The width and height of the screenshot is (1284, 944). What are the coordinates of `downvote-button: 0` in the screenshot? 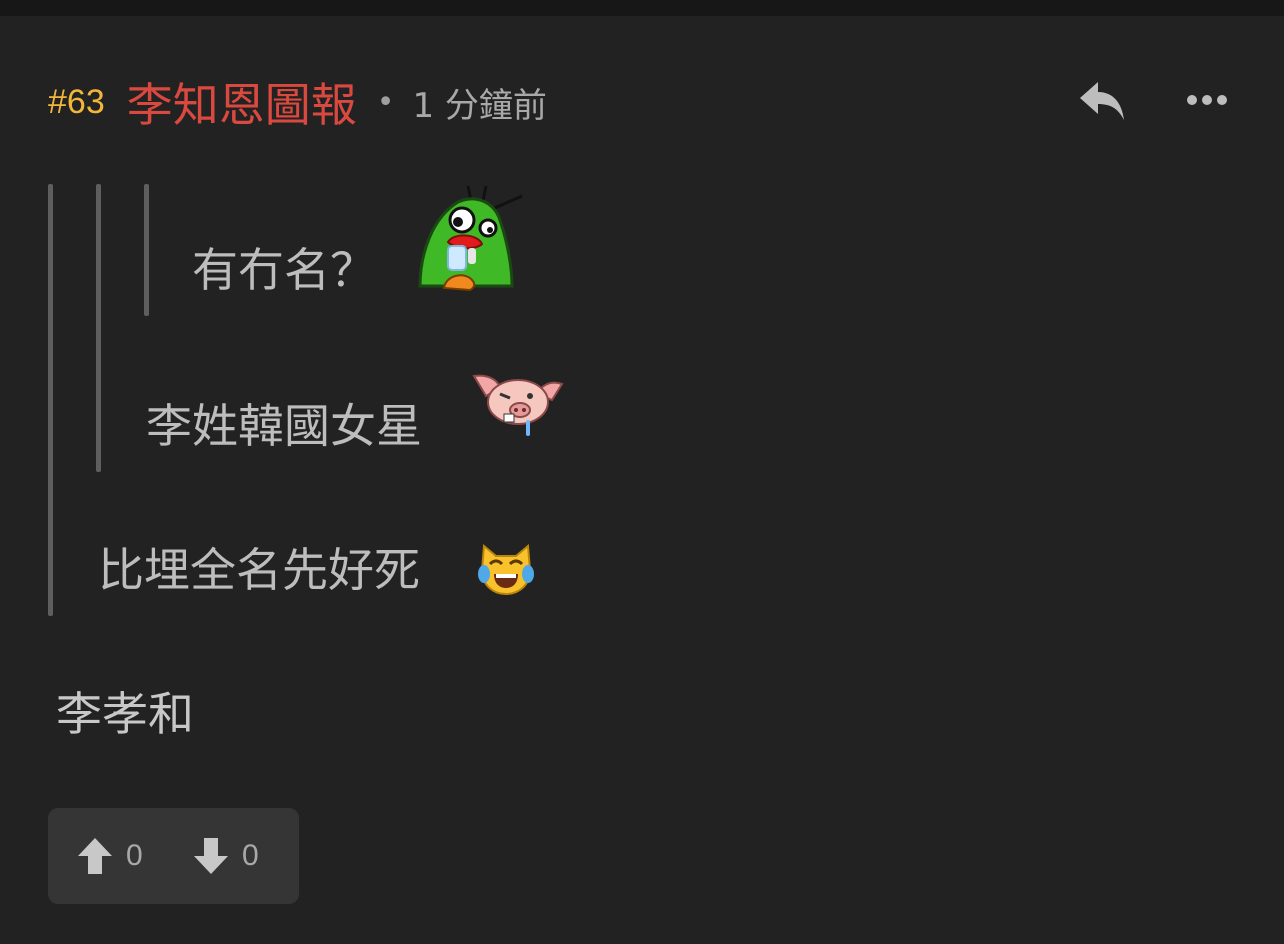 It's located at (226, 856).